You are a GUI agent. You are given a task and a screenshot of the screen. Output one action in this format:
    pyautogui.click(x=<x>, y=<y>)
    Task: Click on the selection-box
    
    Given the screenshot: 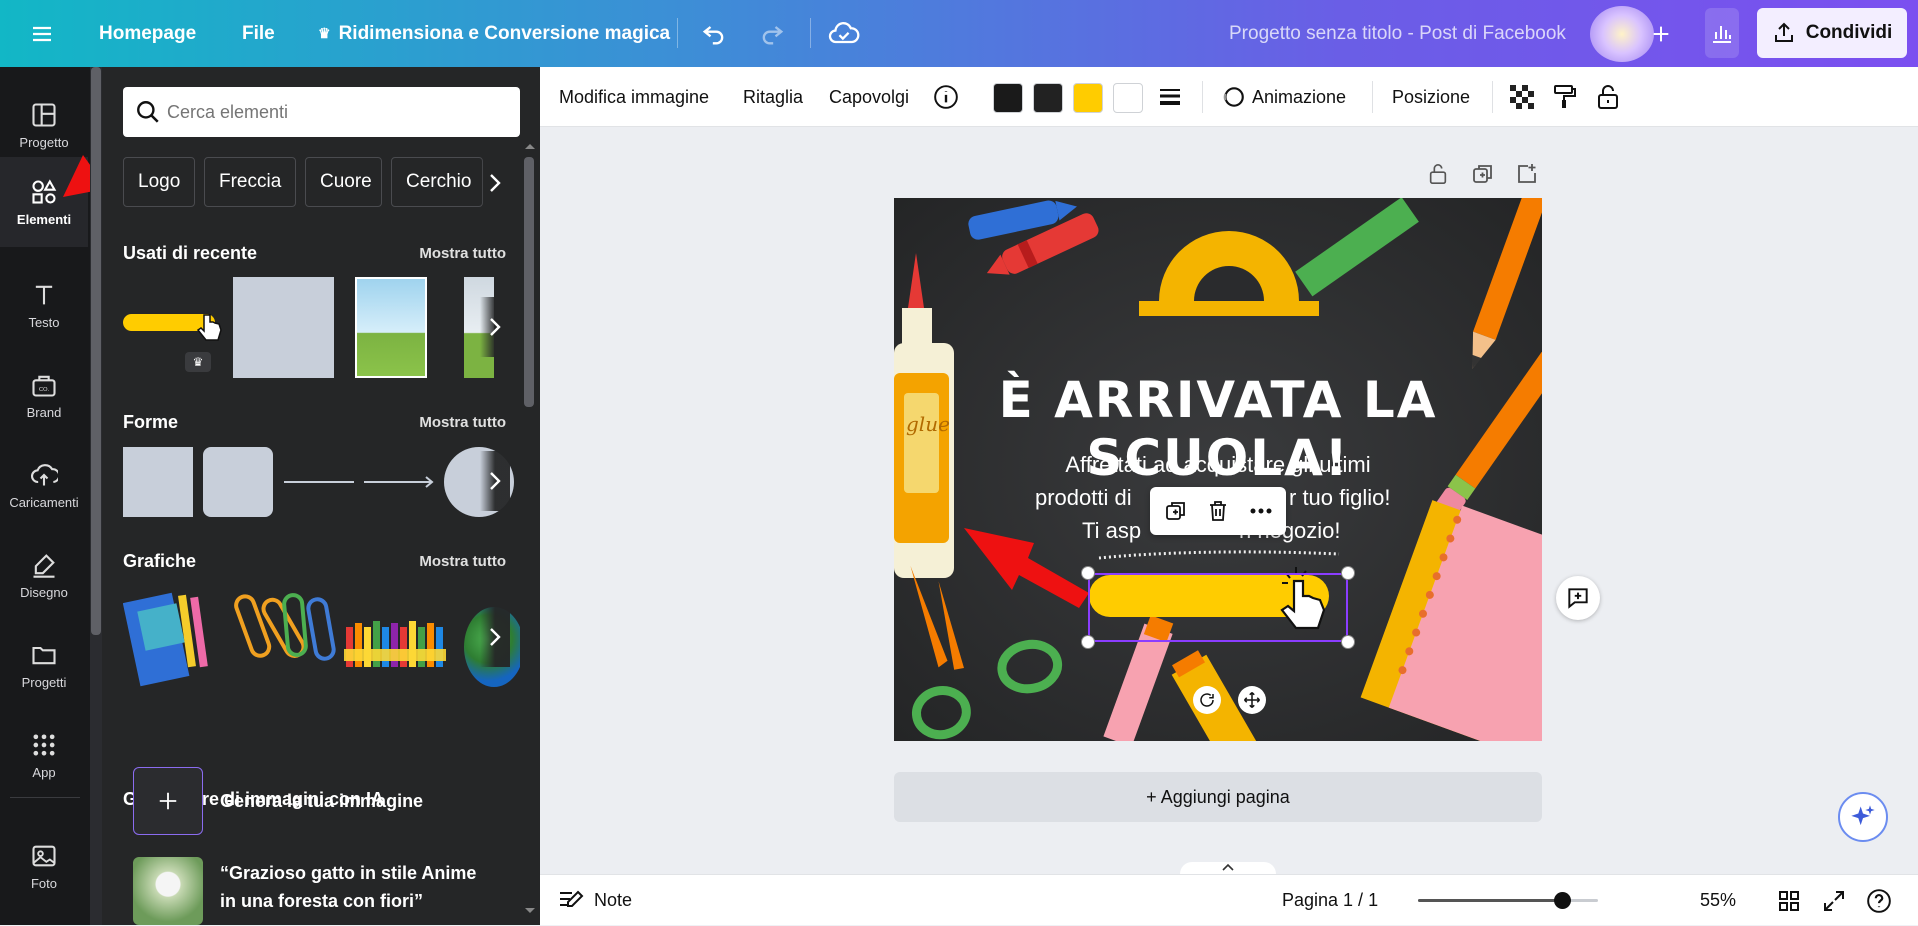 What is the action you would take?
    pyautogui.click(x=1218, y=607)
    